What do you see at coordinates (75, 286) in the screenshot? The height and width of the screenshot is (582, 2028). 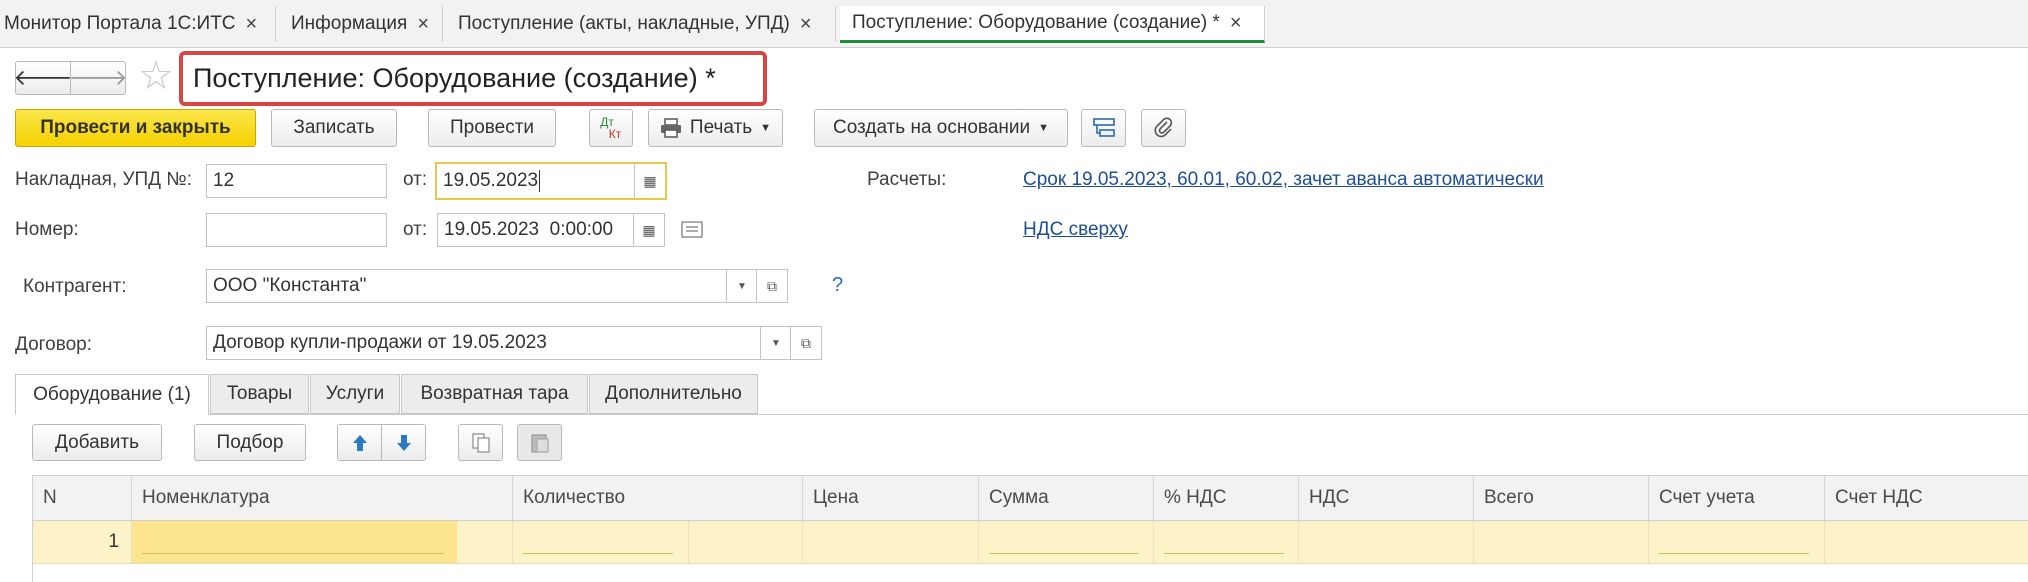 I see `counterparty-label: Контрагент:` at bounding box center [75, 286].